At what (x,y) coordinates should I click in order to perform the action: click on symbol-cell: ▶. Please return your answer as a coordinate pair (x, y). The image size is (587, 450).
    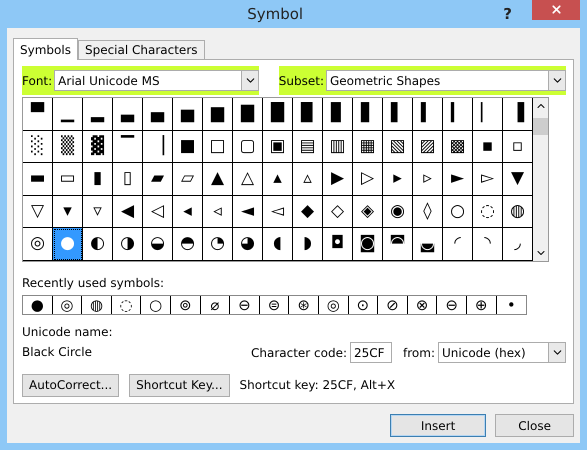
    Looking at the image, I should click on (338, 179).